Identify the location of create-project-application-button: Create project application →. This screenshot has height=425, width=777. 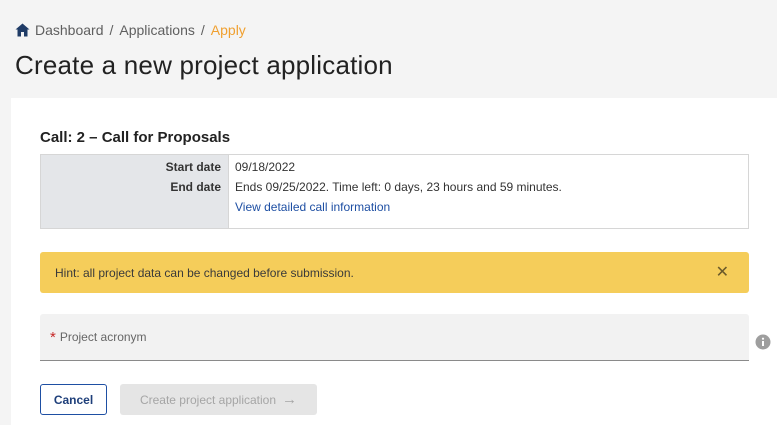
(218, 399).